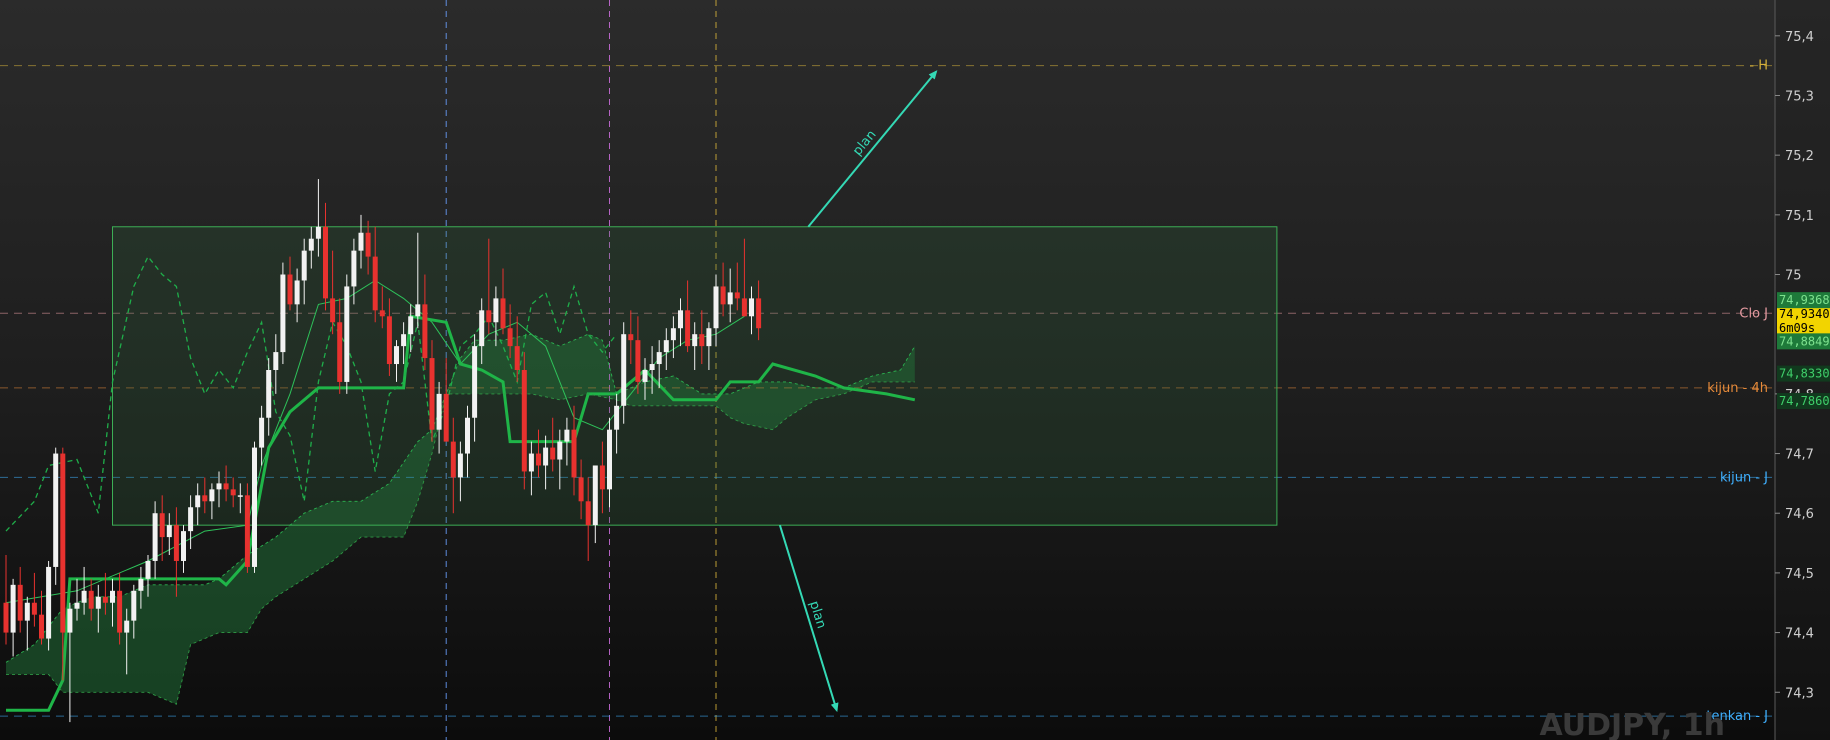 The height and width of the screenshot is (740, 1830). I want to click on level-label-0: - H, so click(1758, 66).